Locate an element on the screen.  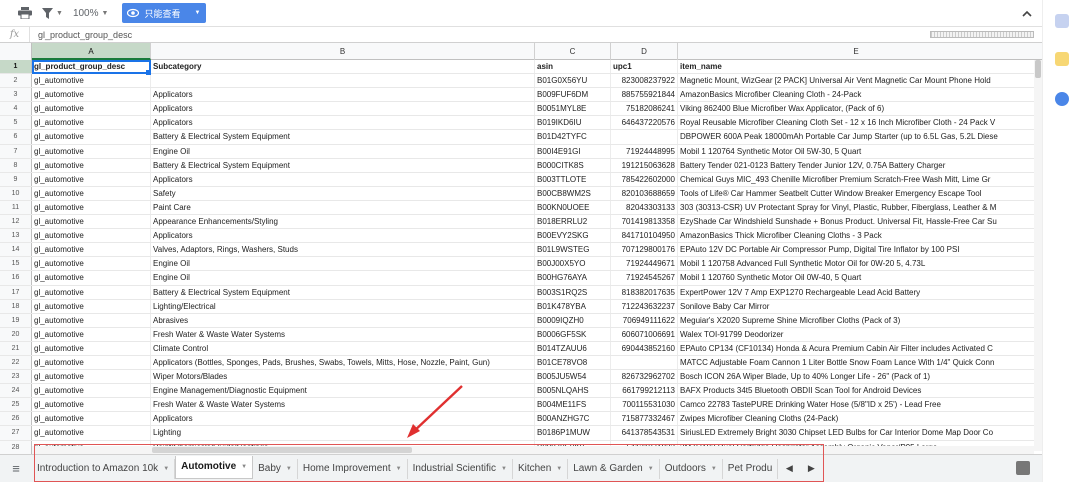
all-sheets-menu-icon: ≡ is located at coordinates (16, 468).